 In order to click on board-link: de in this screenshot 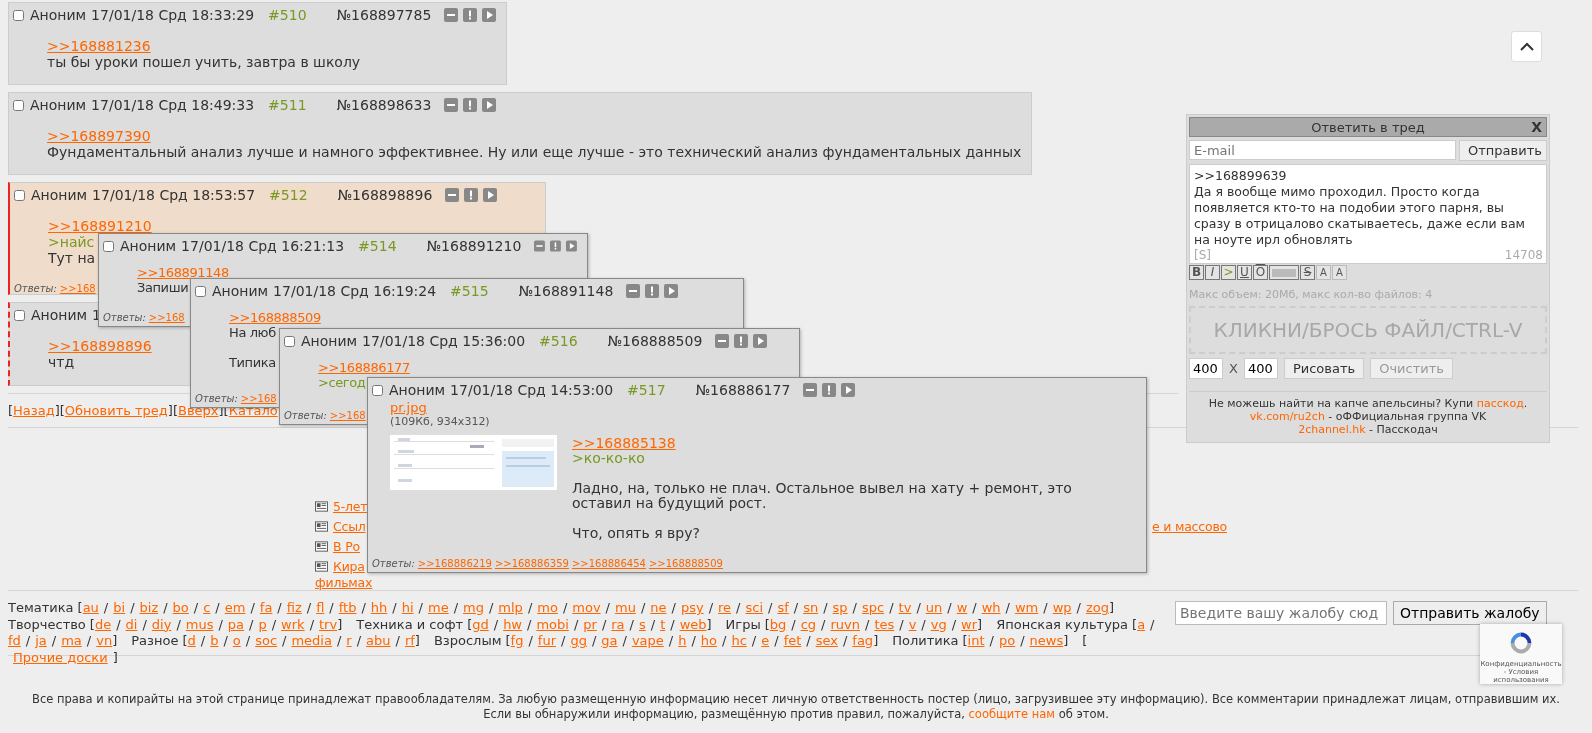, I will do `click(103, 624)`.